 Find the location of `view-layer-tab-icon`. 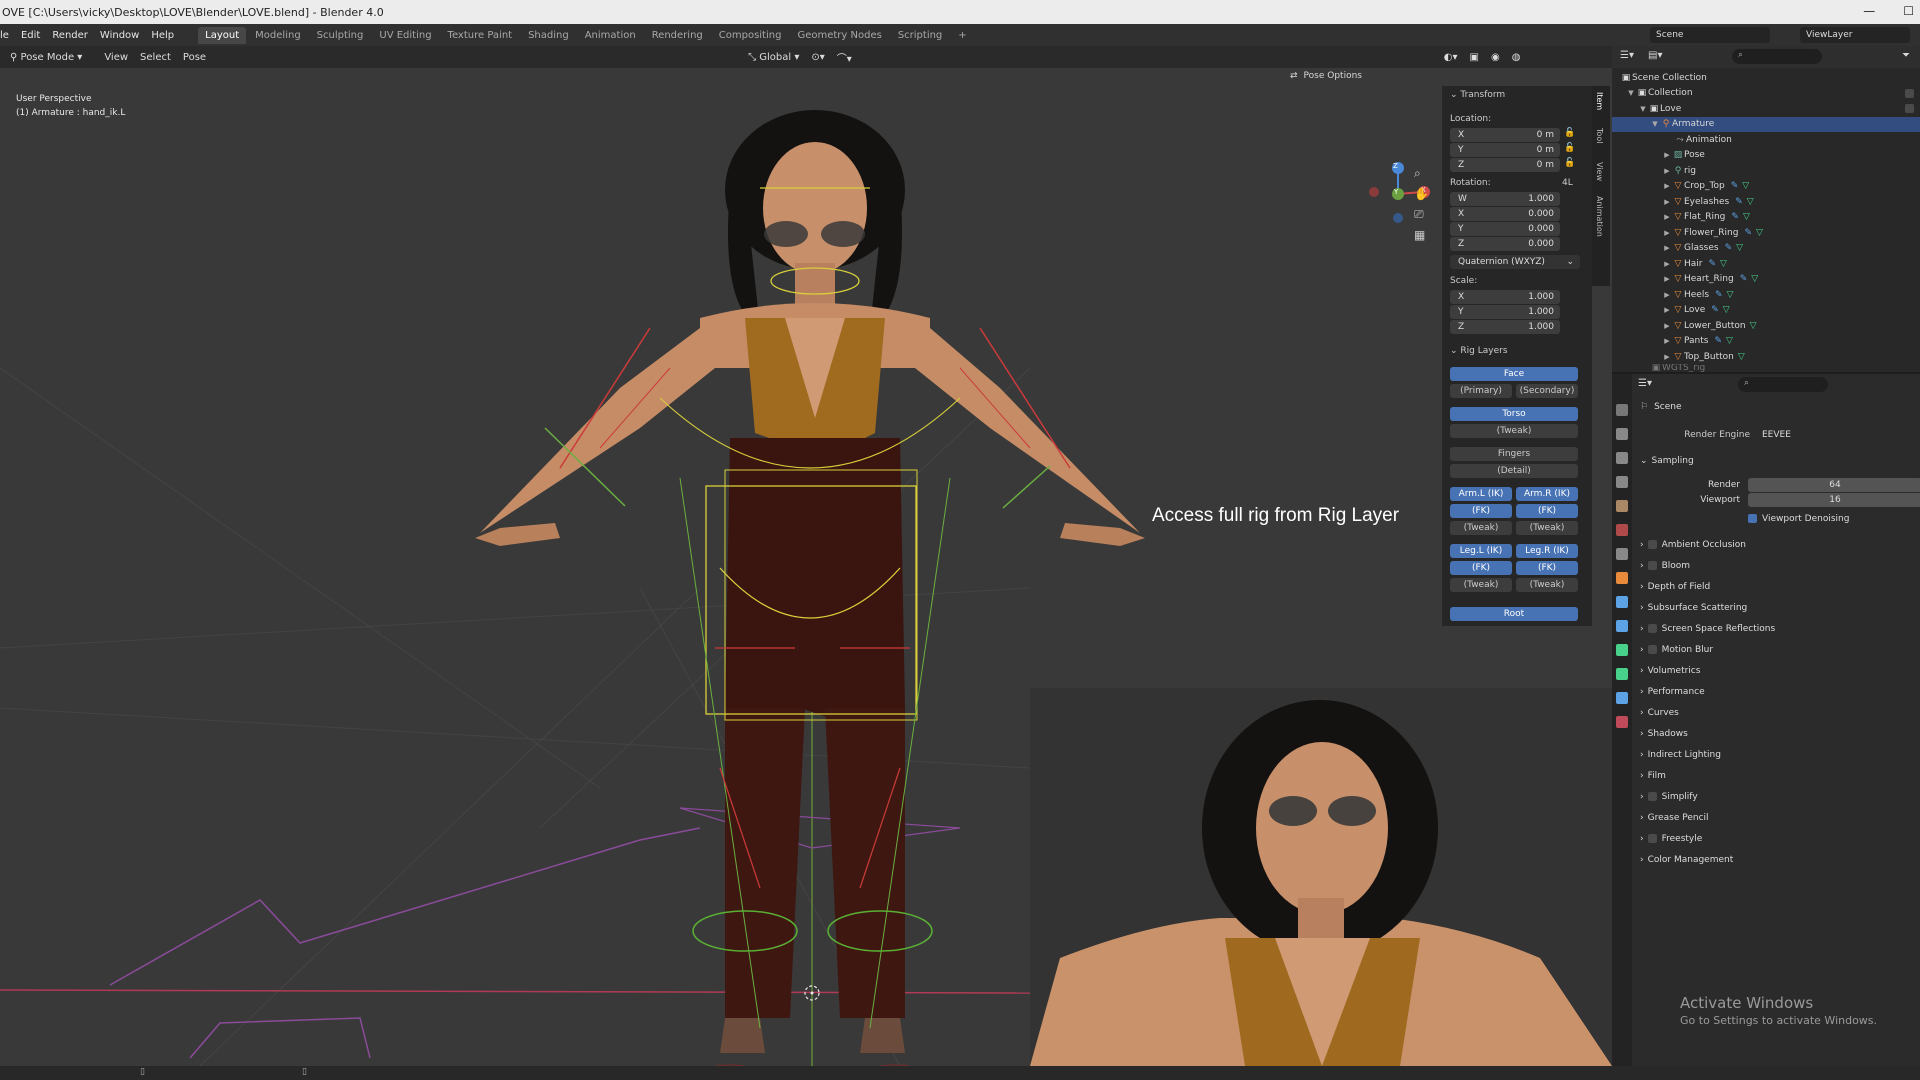

view-layer-tab-icon is located at coordinates (1622, 482).